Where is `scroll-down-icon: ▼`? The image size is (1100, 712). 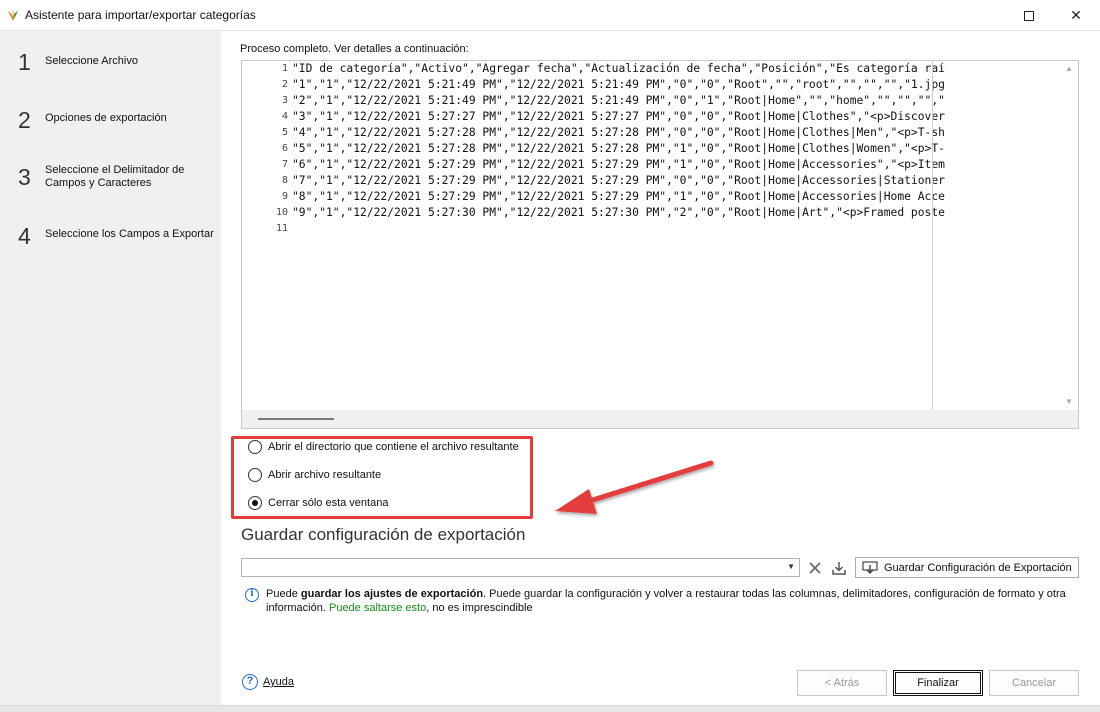 scroll-down-icon: ▼ is located at coordinates (1069, 401).